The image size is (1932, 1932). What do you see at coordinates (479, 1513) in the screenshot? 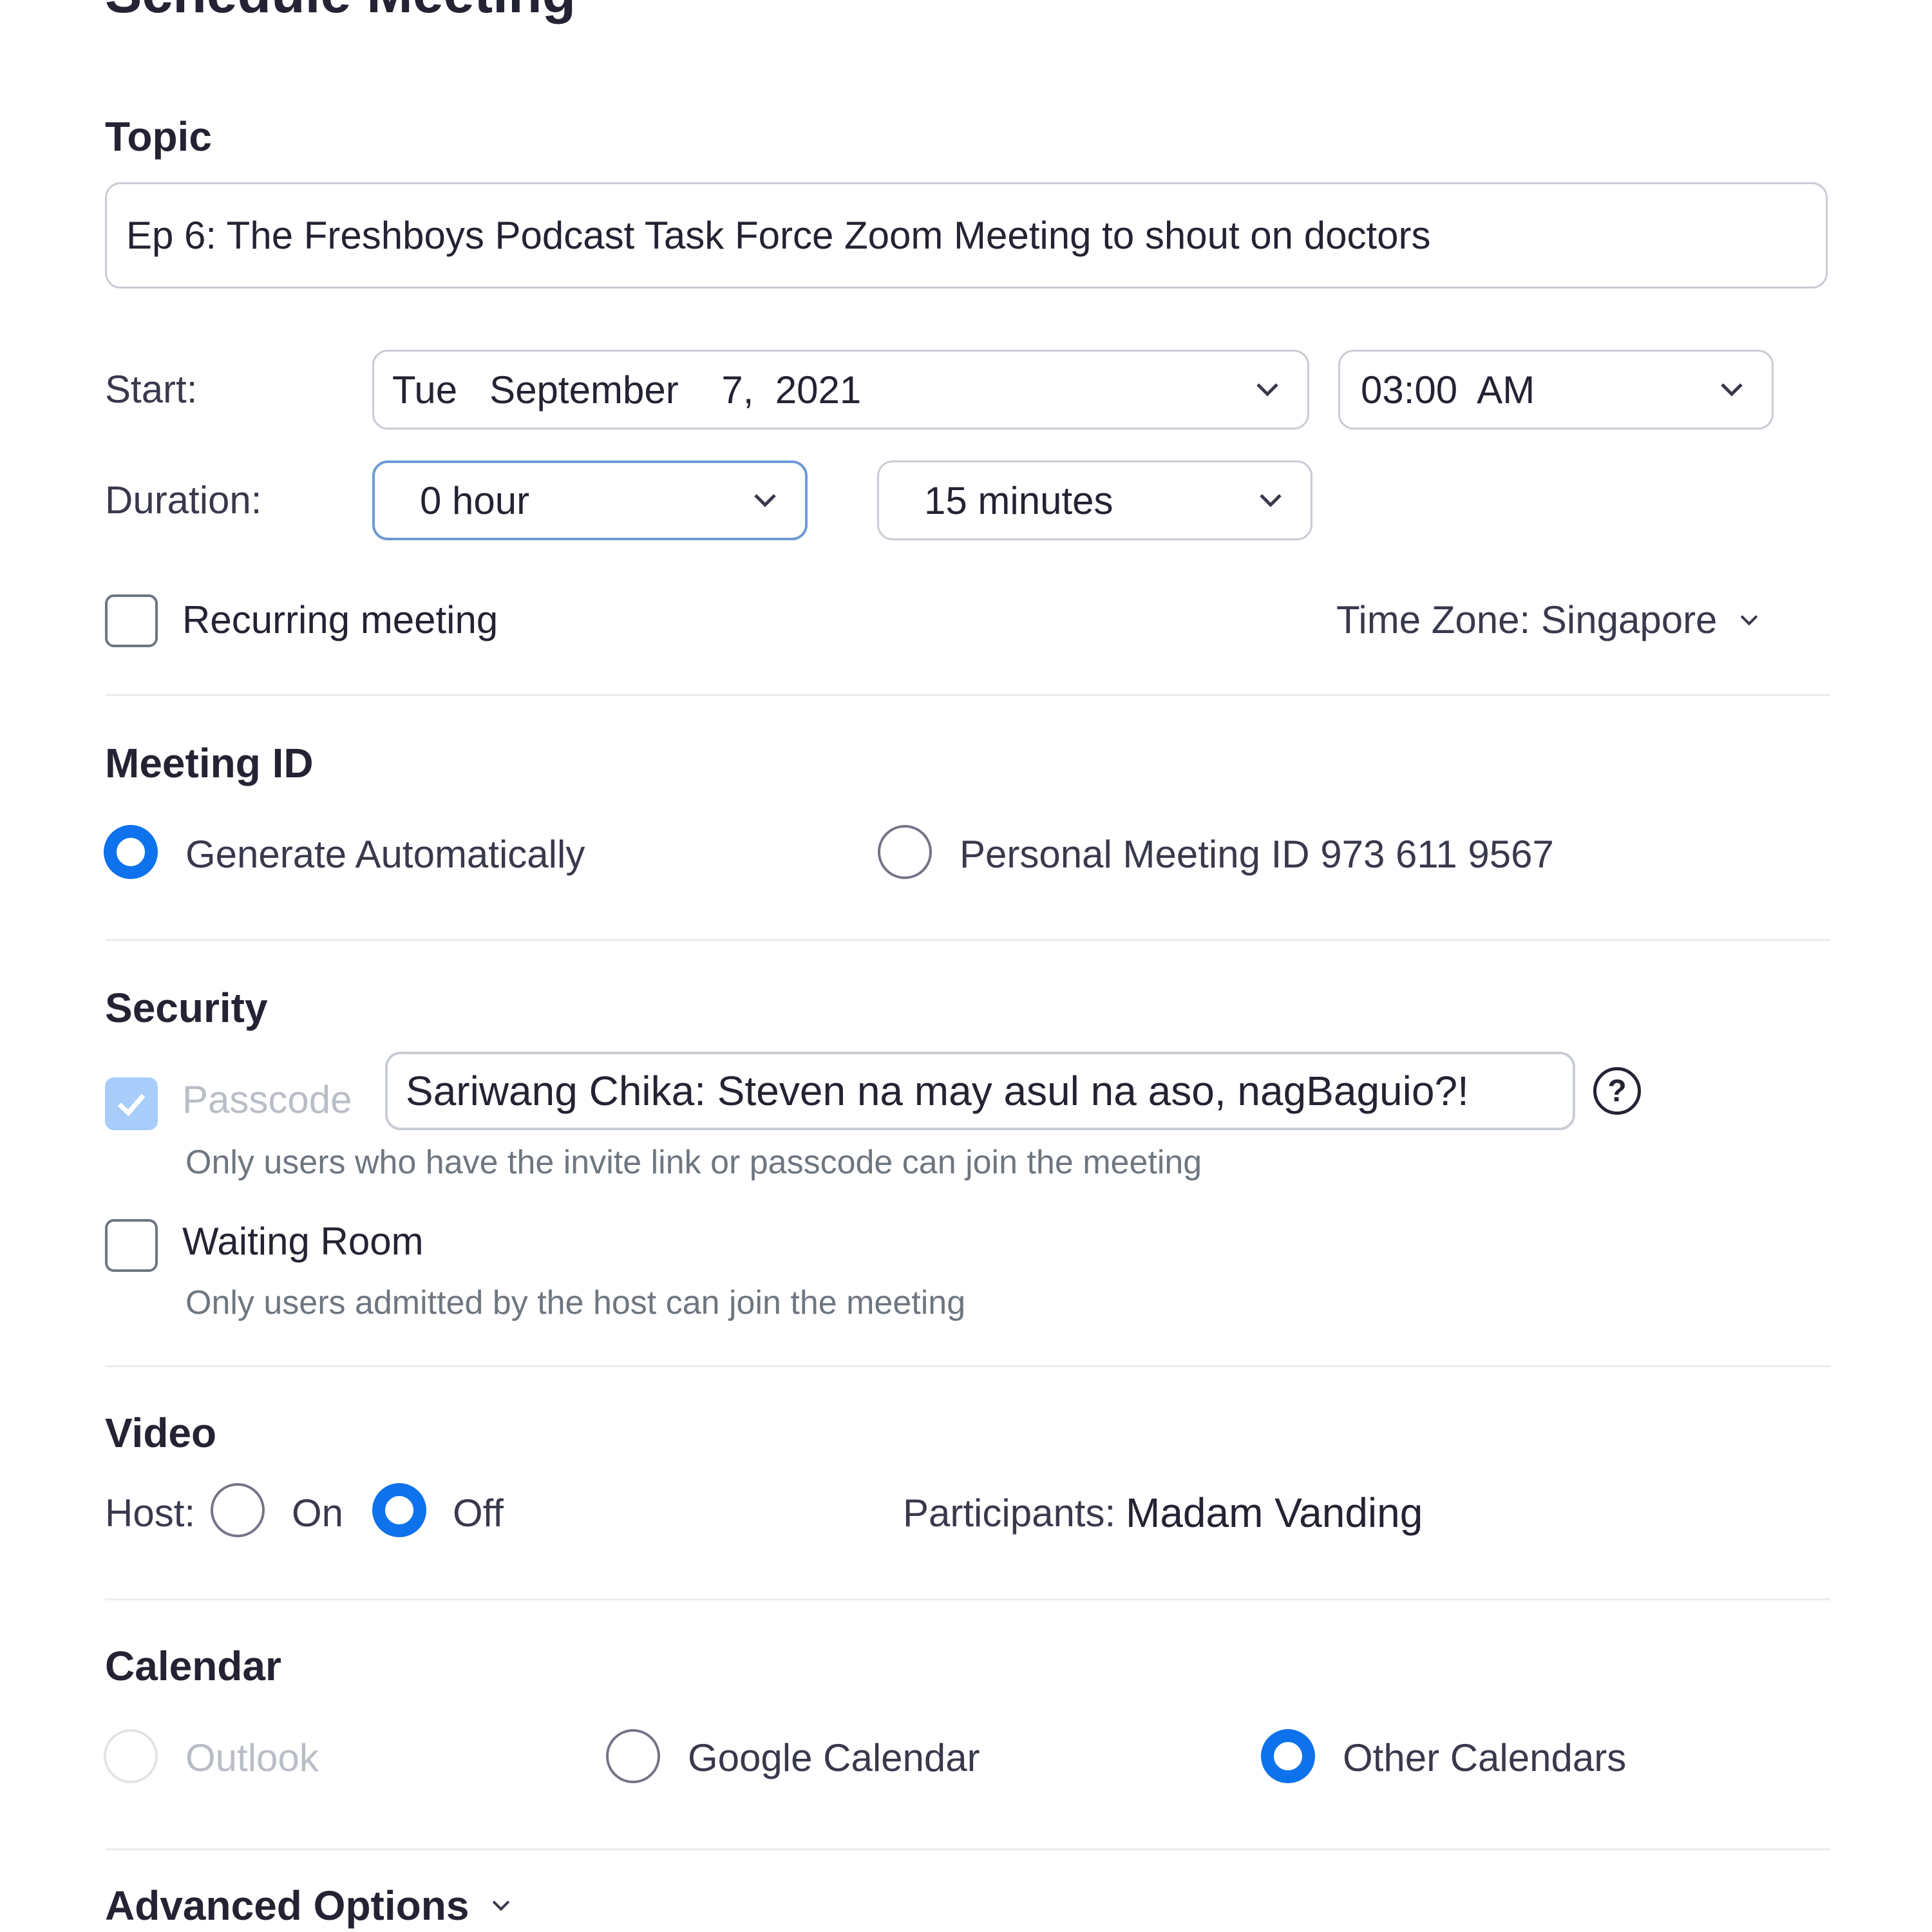
I see `host-video-off-label: Off` at bounding box center [479, 1513].